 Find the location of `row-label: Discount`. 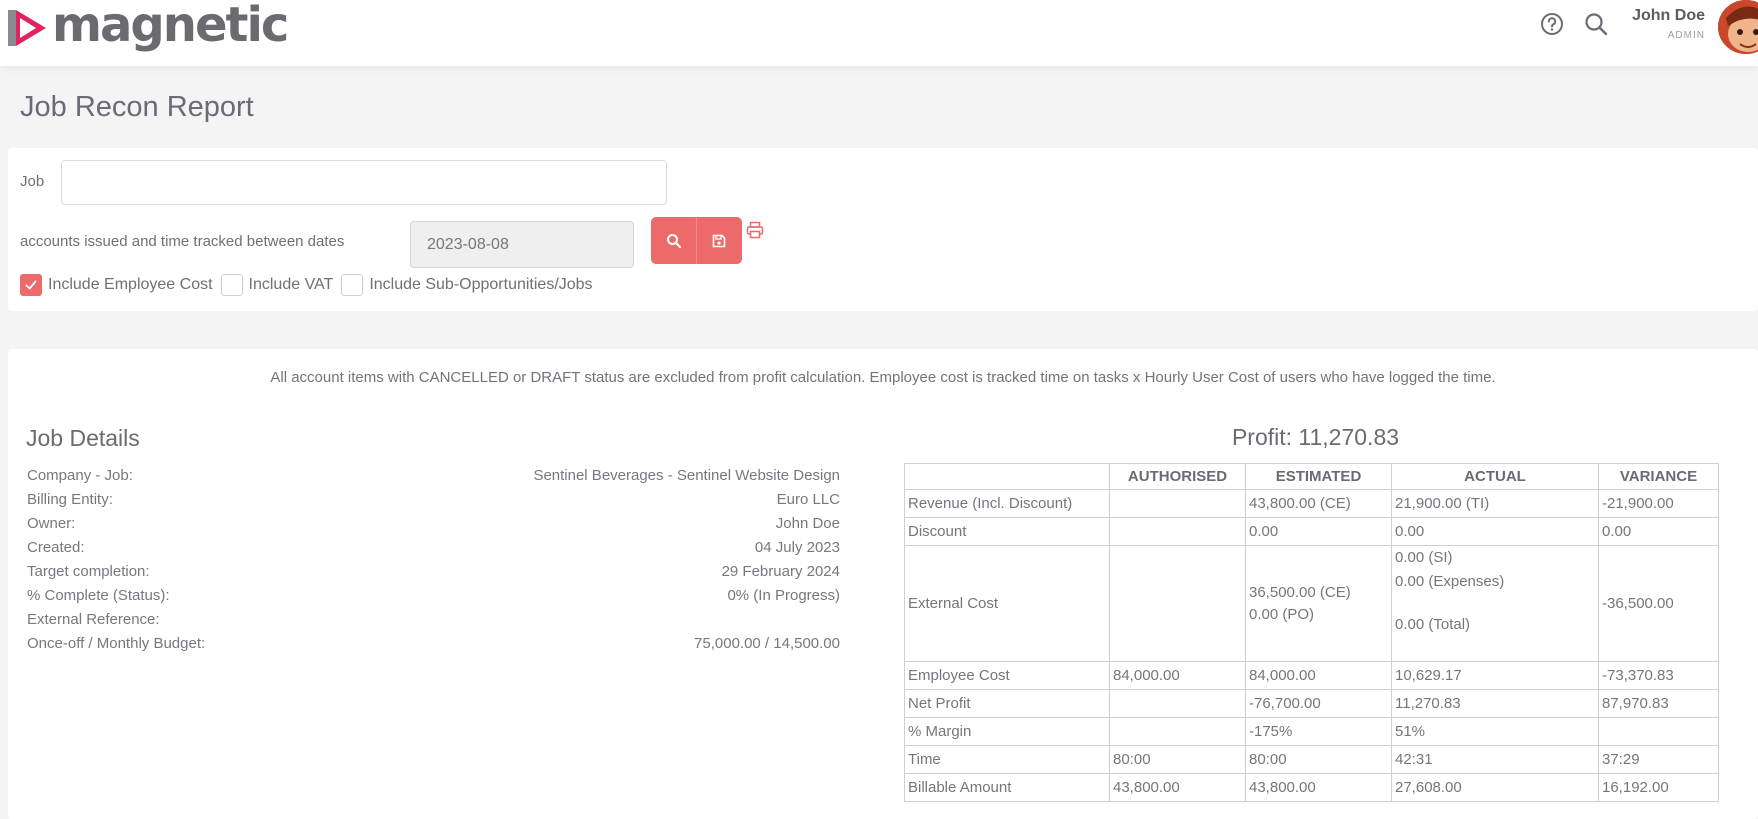

row-label: Discount is located at coordinates (1007, 531).